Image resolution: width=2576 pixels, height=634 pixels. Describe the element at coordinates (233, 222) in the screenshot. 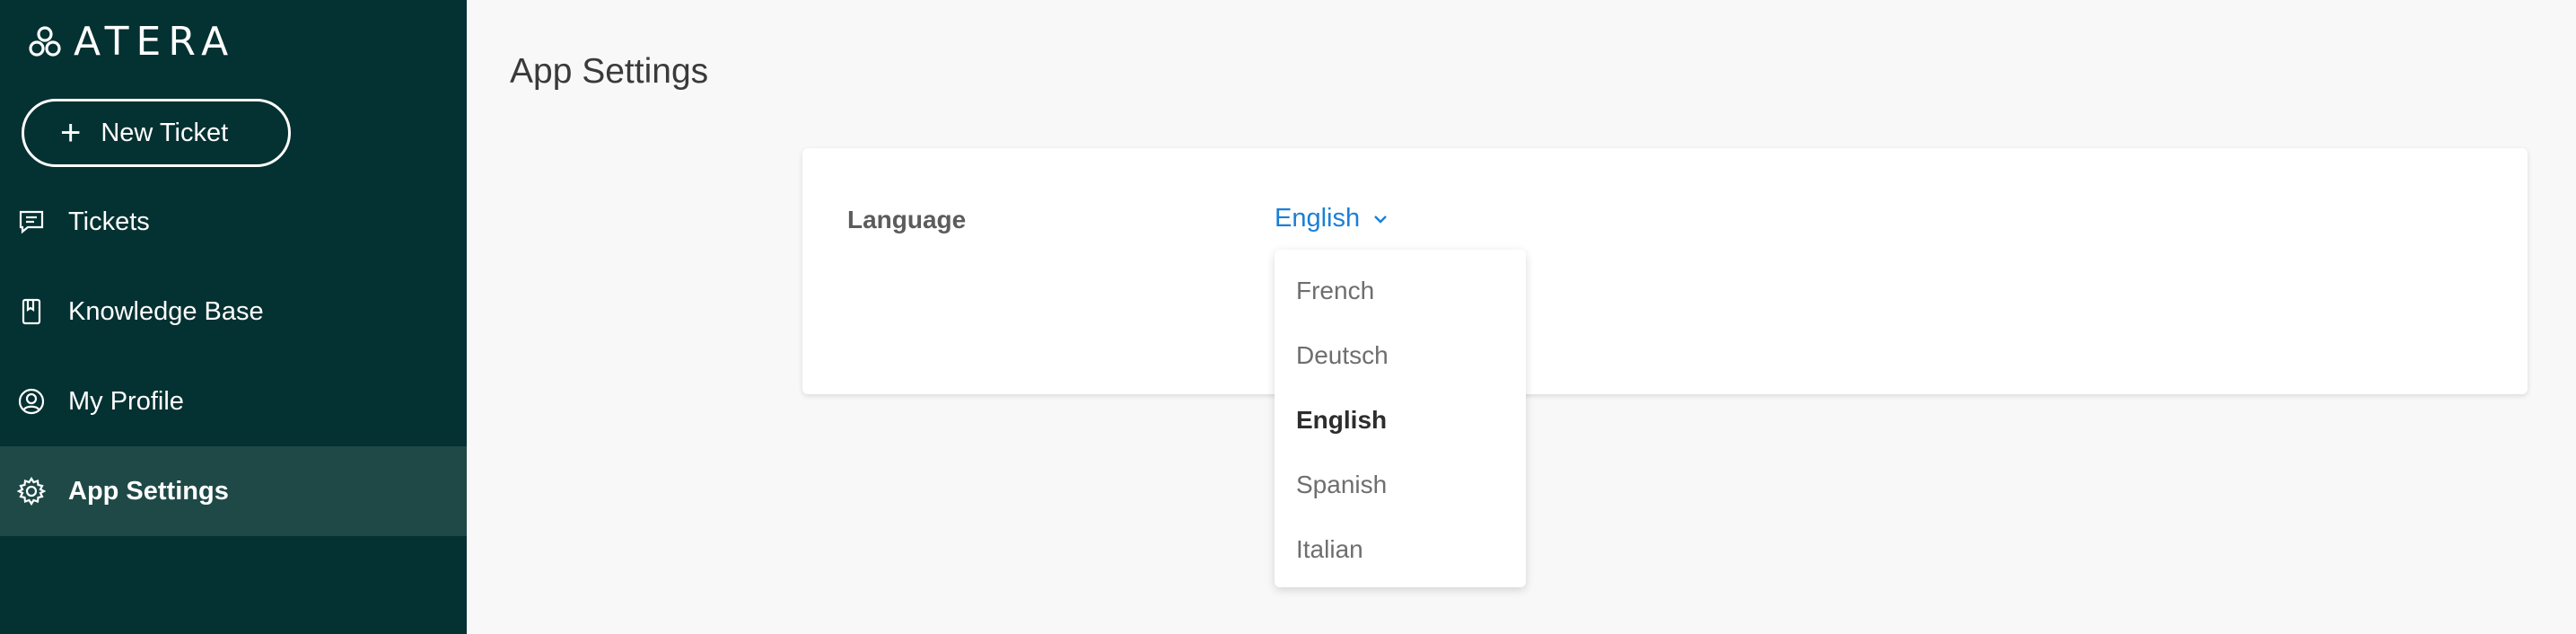

I see `sidebar-item-tickets: Tickets` at that location.